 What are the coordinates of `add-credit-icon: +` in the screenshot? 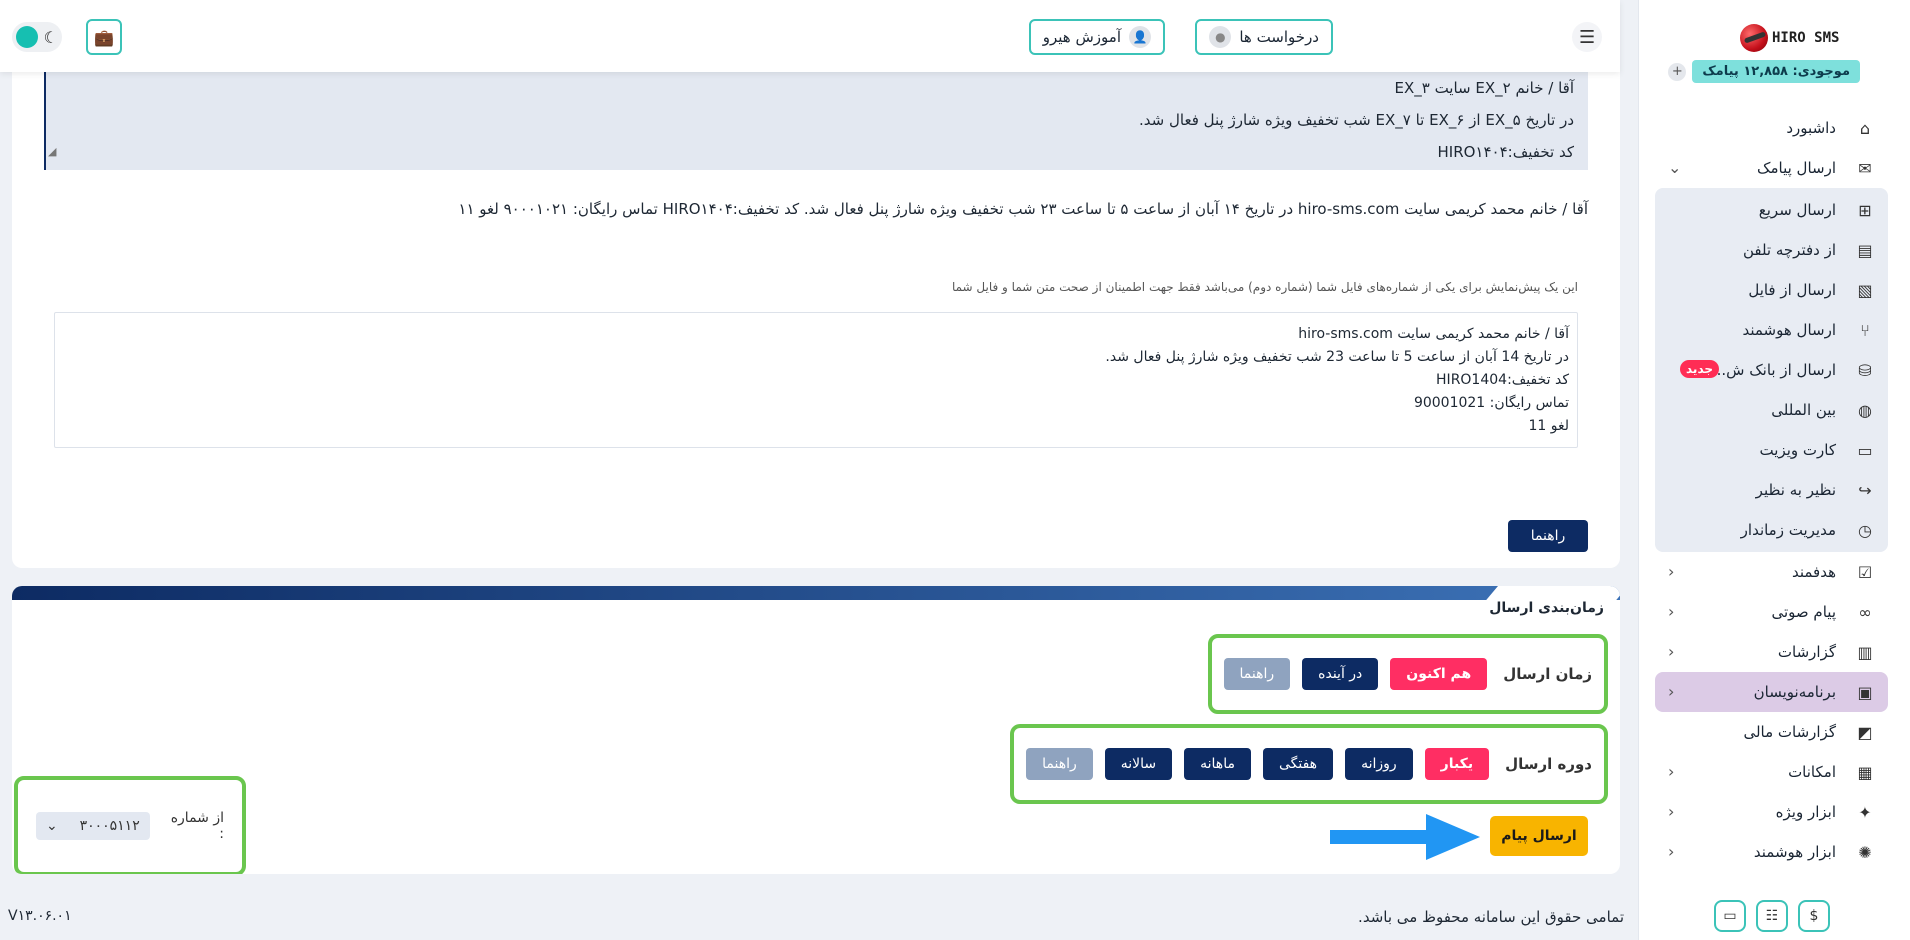 It's located at (1677, 71).